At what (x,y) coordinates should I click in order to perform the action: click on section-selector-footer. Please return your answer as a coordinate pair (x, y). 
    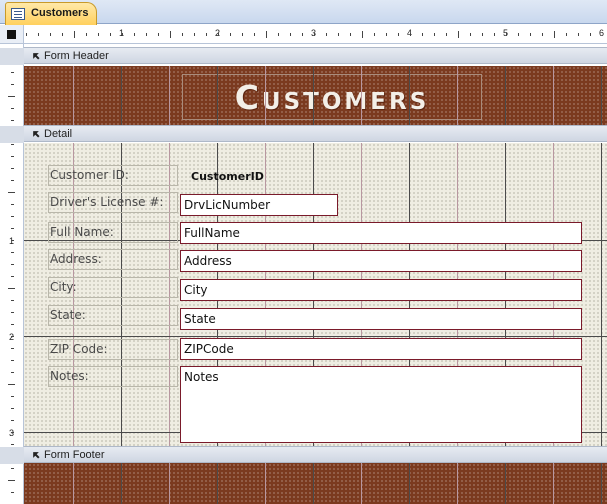
    Looking at the image, I should click on (12, 455).